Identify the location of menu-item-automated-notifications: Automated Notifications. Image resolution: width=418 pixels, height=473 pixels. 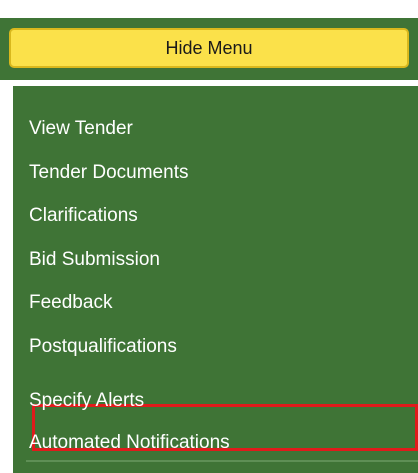
(129, 443).